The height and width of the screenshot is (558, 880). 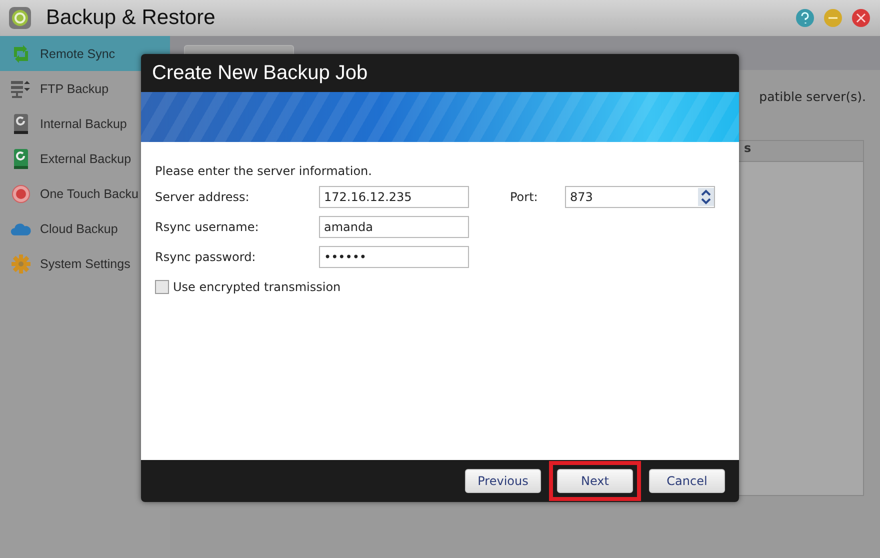 What do you see at coordinates (524, 197) in the screenshot?
I see `field-label: Port:` at bounding box center [524, 197].